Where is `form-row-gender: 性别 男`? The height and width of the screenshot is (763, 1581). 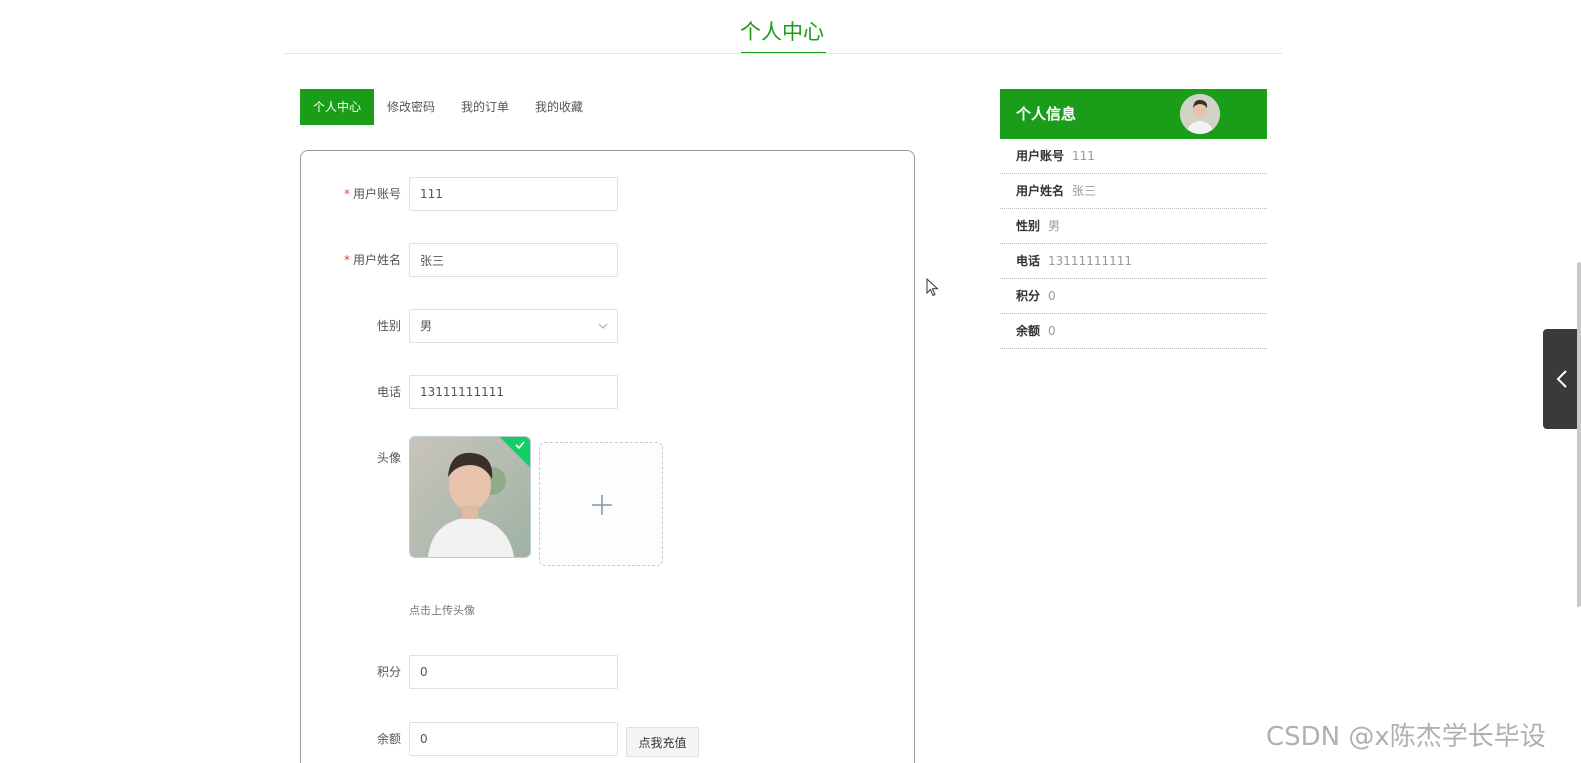 form-row-gender: 性别 男 is located at coordinates (608, 326).